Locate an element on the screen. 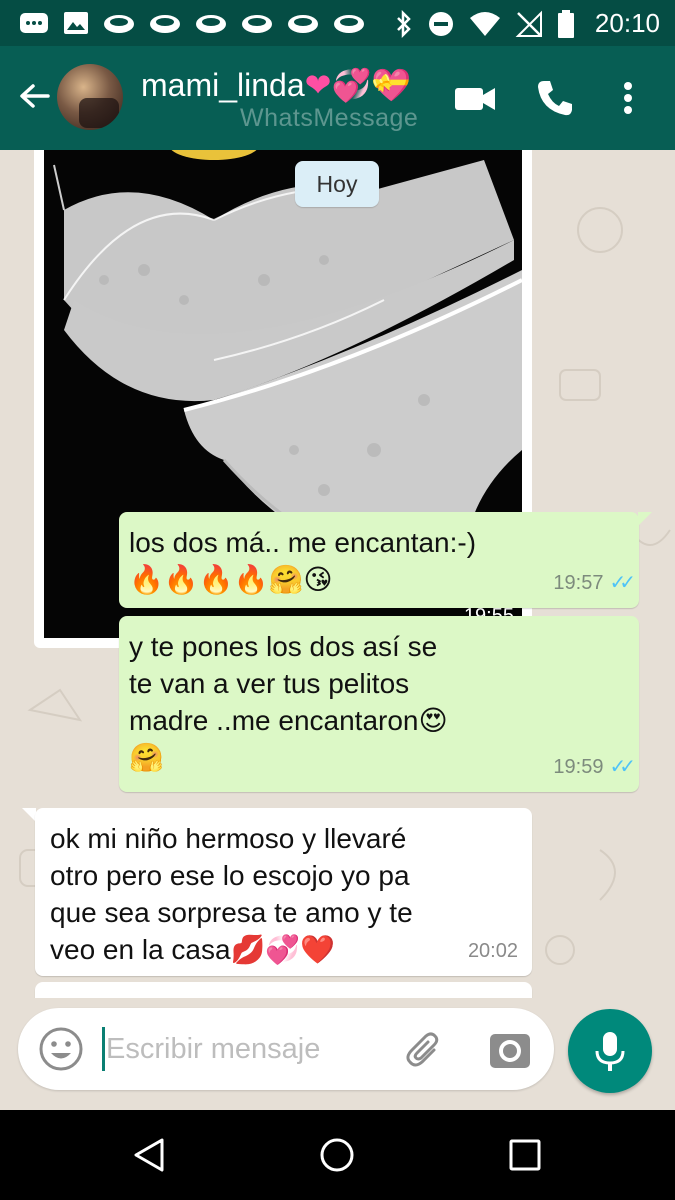 The width and height of the screenshot is (675, 1200). camera-icon is located at coordinates (510, 1050).